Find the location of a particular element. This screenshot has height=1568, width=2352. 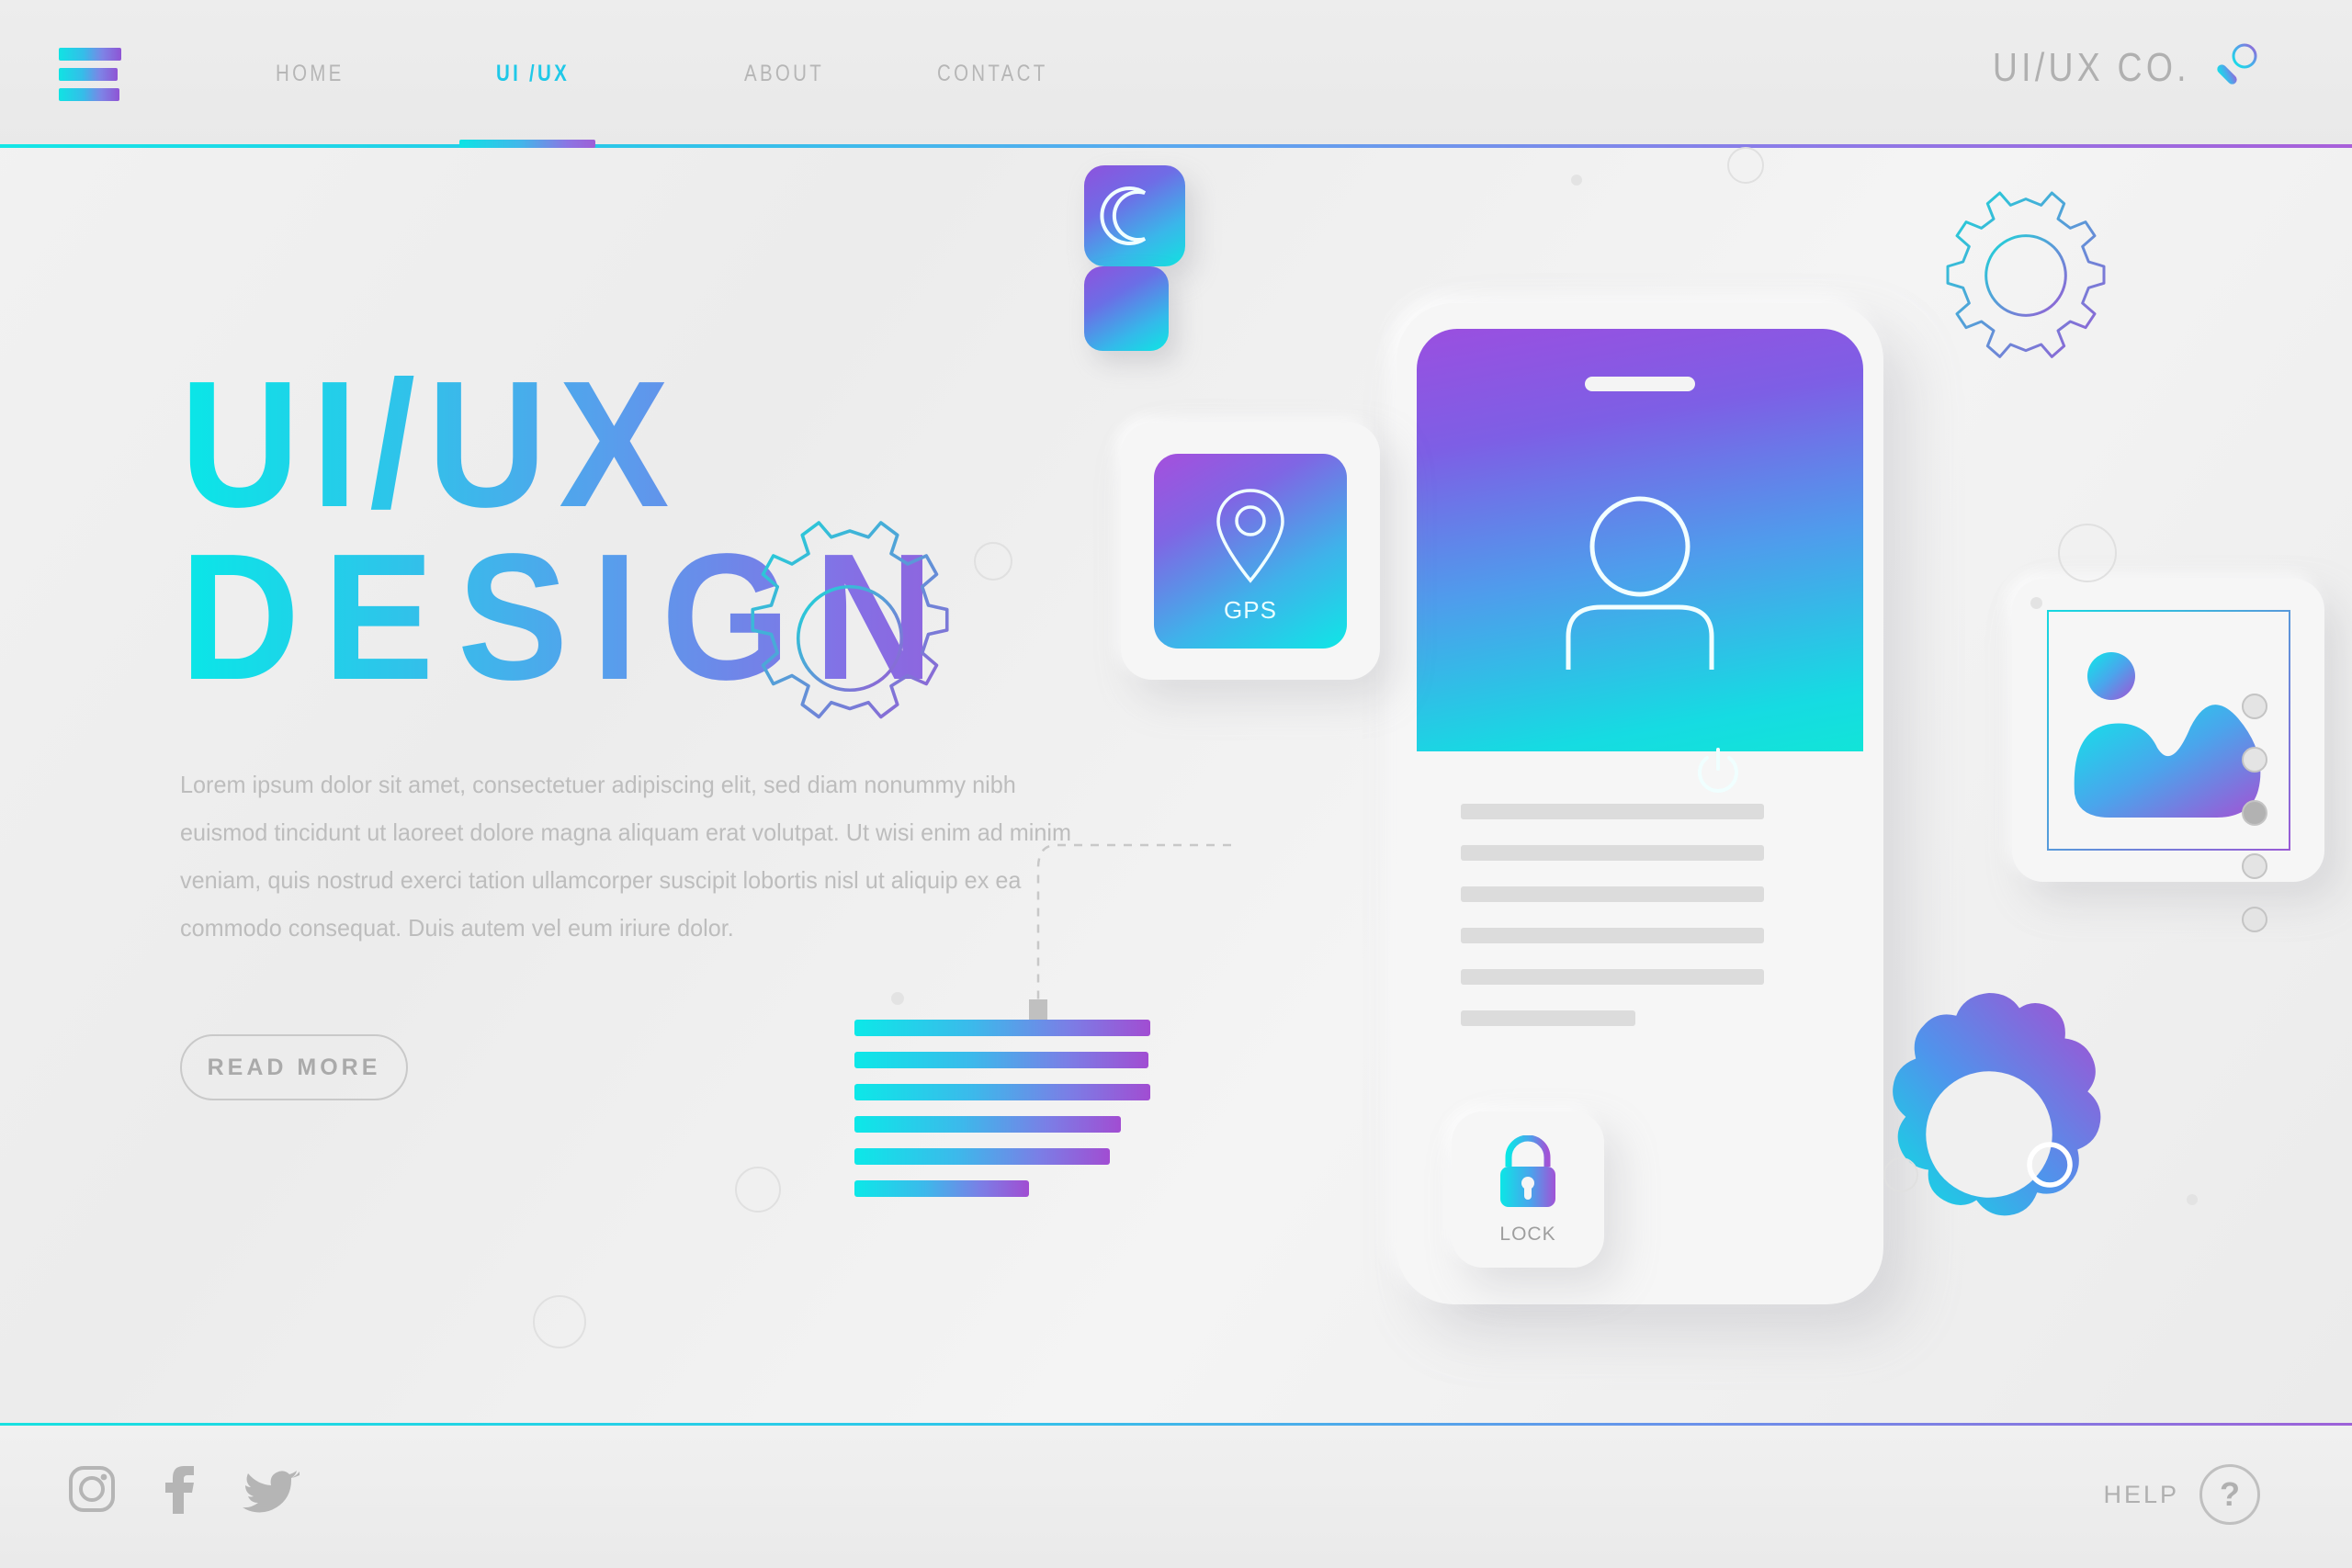

brand-area: UI/UX CO. is located at coordinates (2109, 68).